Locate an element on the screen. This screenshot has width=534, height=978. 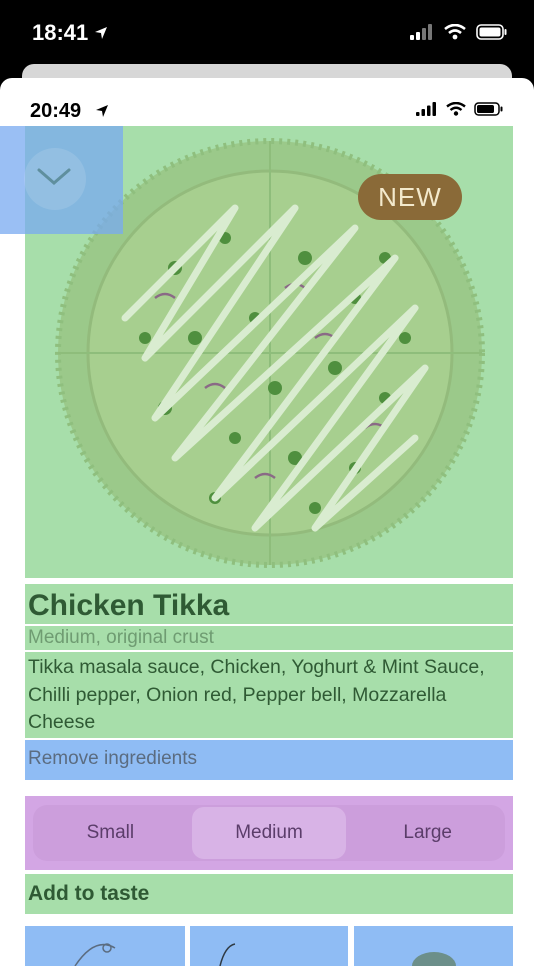
app-status-bar: 20:49 is located at coordinates (267, 101).